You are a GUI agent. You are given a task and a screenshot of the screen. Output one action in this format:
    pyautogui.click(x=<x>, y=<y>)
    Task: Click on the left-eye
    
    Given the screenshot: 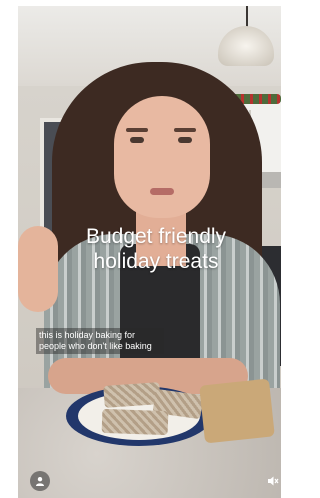 What is the action you would take?
    pyautogui.click(x=137, y=140)
    